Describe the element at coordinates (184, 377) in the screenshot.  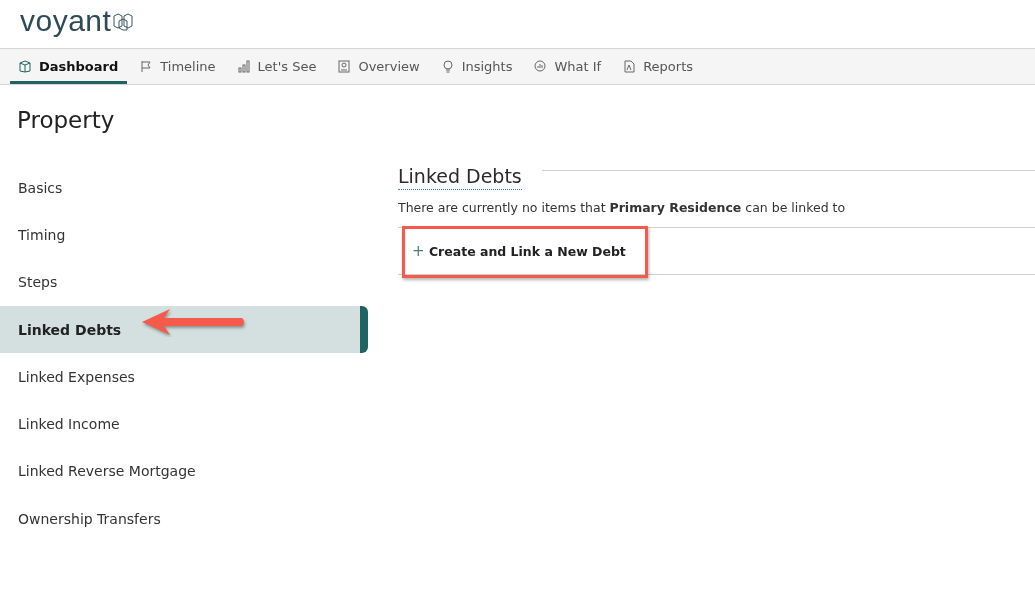
I see `sidebar-item: Linked Expenses` at that location.